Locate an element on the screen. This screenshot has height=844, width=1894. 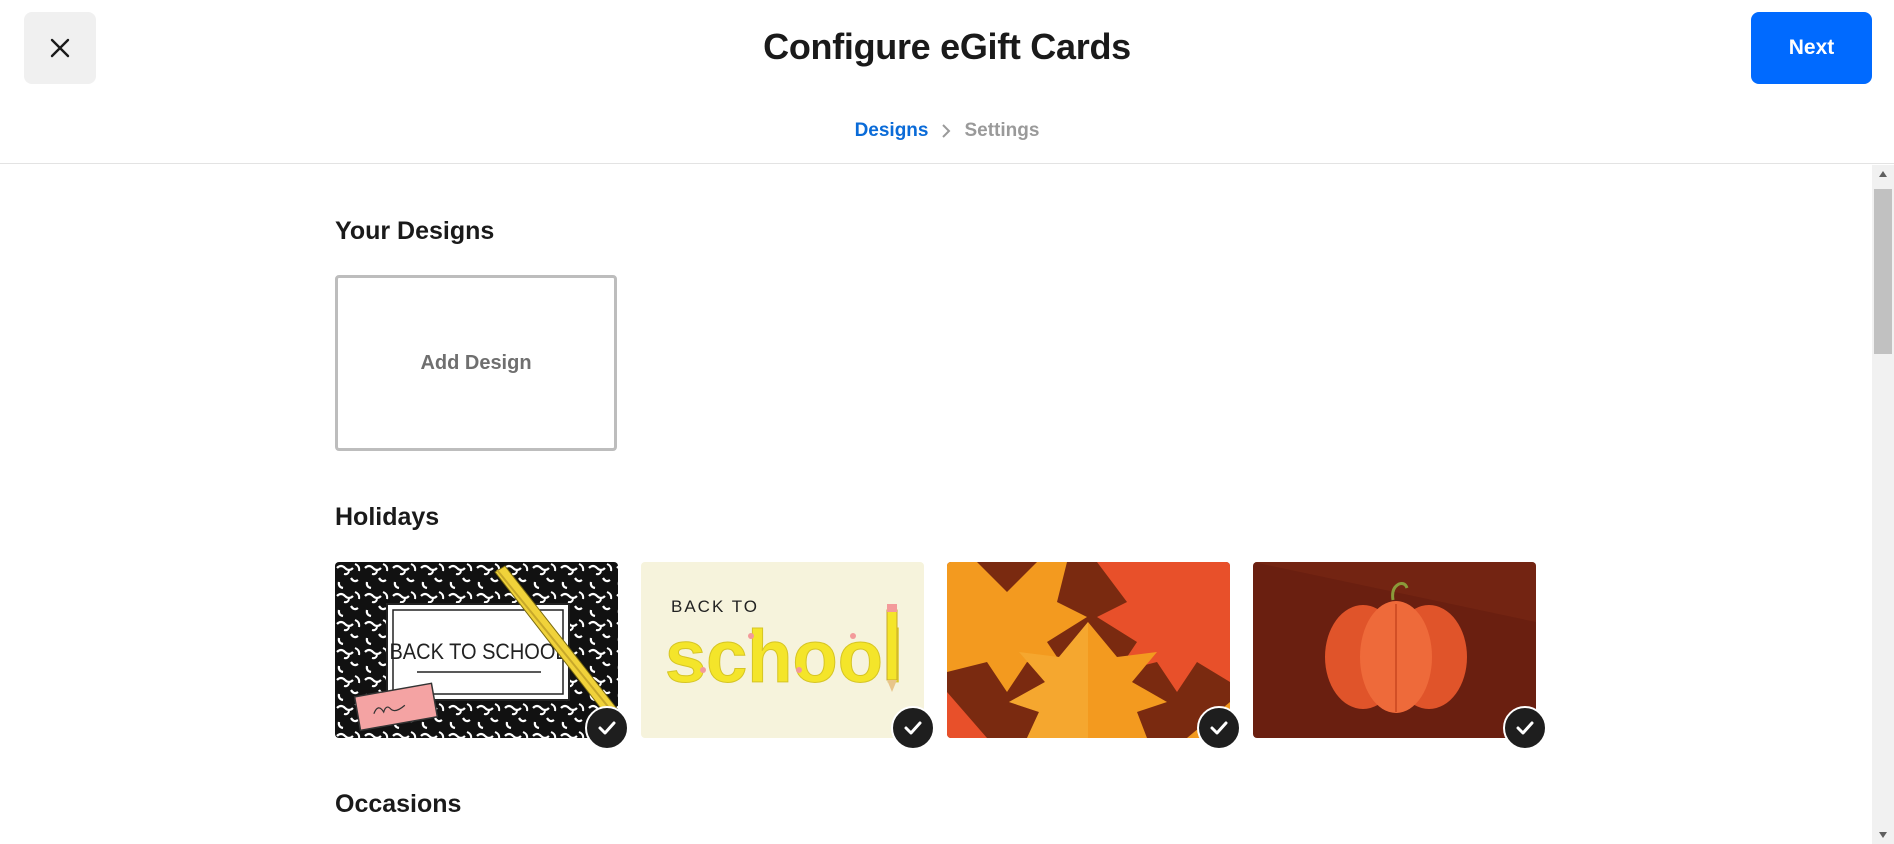
card-text-school: school is located at coordinates (784, 656).